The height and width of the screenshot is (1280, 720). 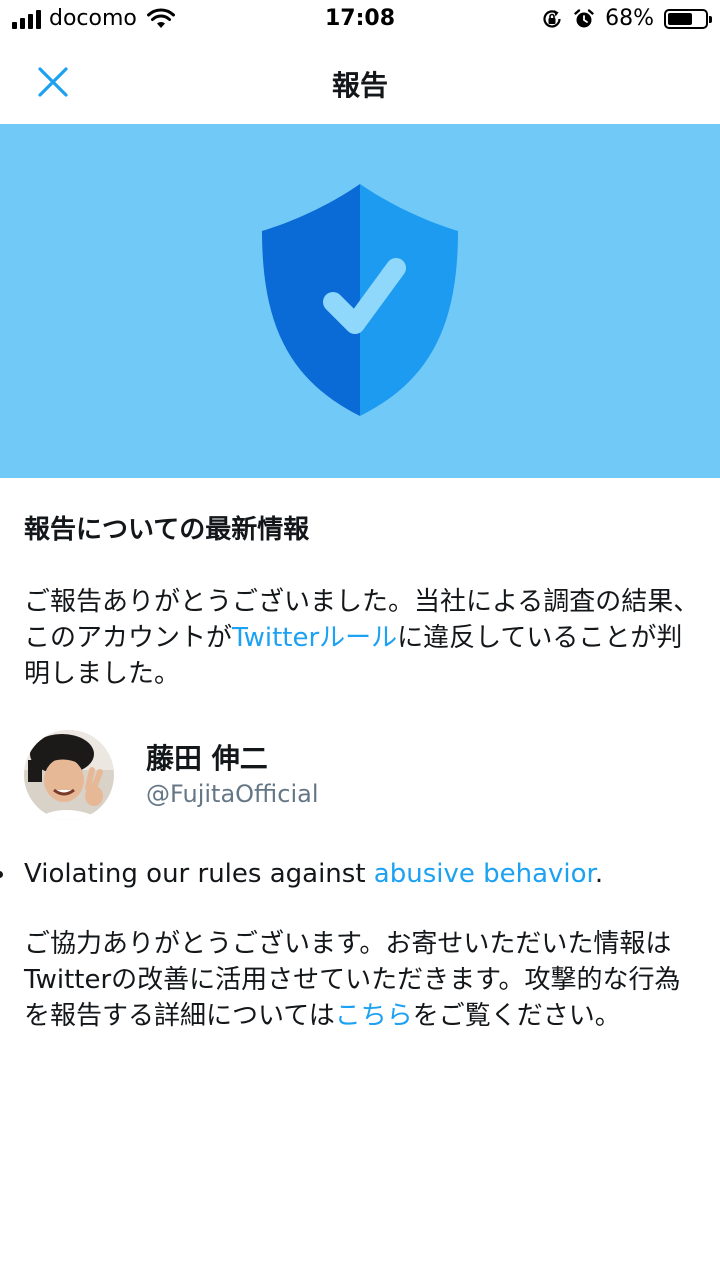 What do you see at coordinates (552, 18) in the screenshot?
I see `orientation-lock-icon` at bounding box center [552, 18].